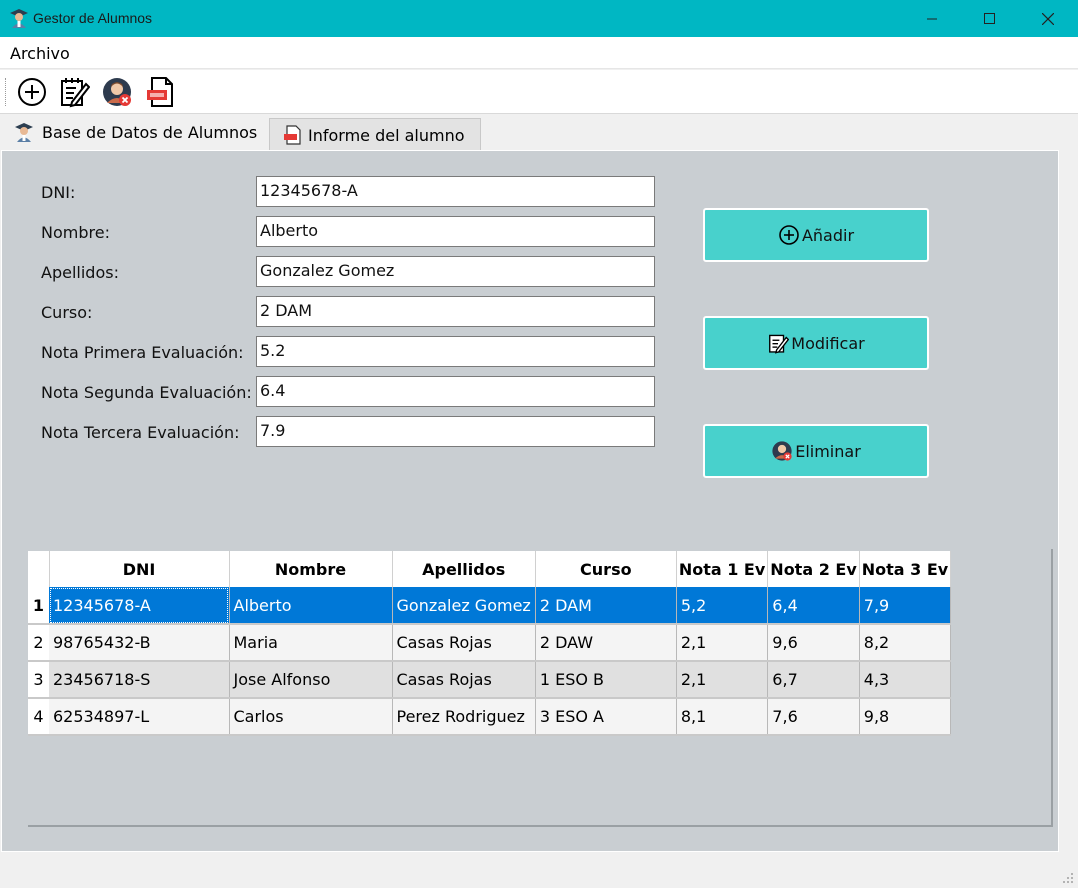 The height and width of the screenshot is (888, 1078). I want to click on toolbar-add-button, so click(32, 92).